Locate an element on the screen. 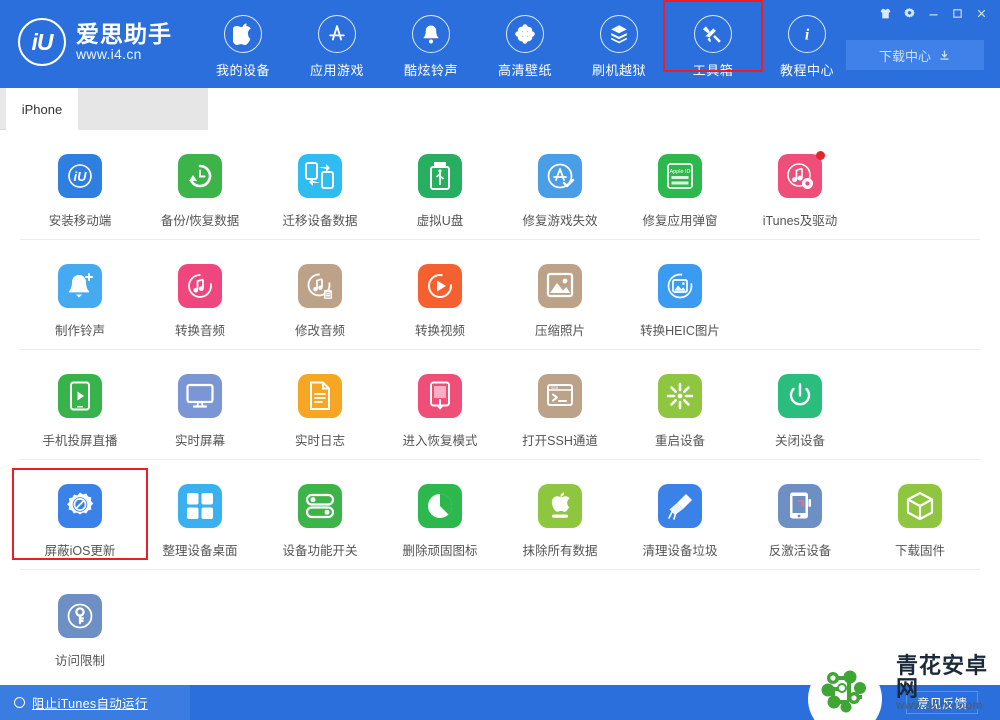  nav-item-1: 我的设备 is located at coordinates (243, 43).